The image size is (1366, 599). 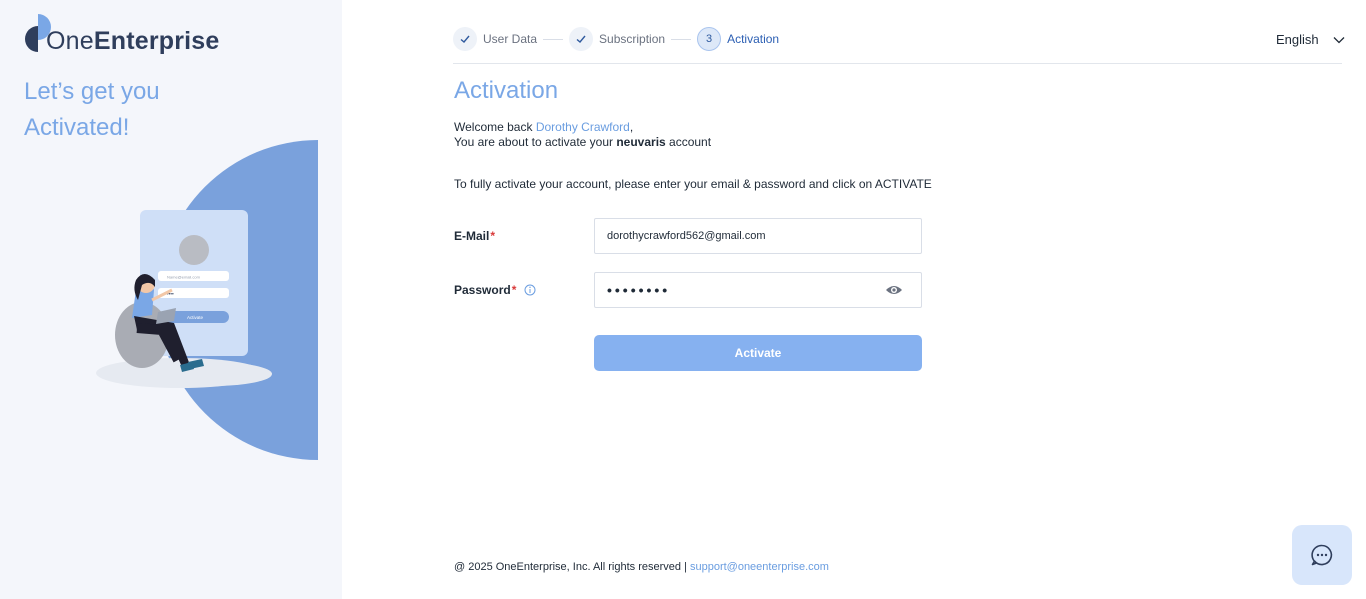 I want to click on page-title: Activation, so click(x=506, y=90).